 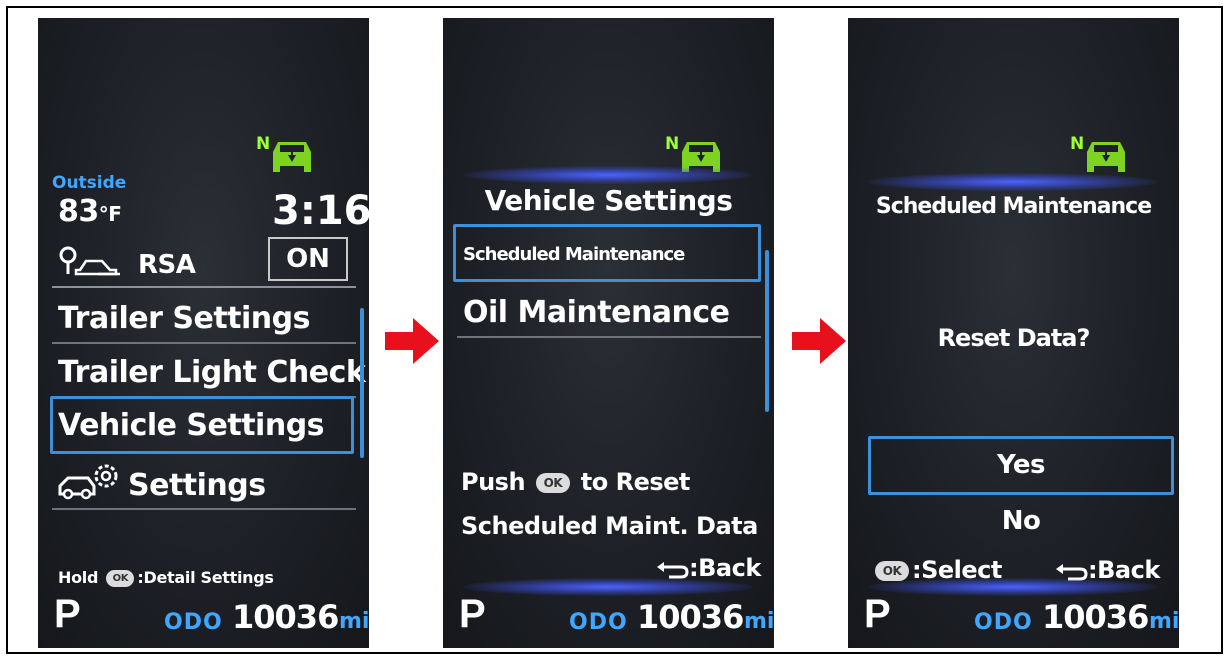 I want to click on reset-question: Reset Data?, so click(x=1014, y=338).